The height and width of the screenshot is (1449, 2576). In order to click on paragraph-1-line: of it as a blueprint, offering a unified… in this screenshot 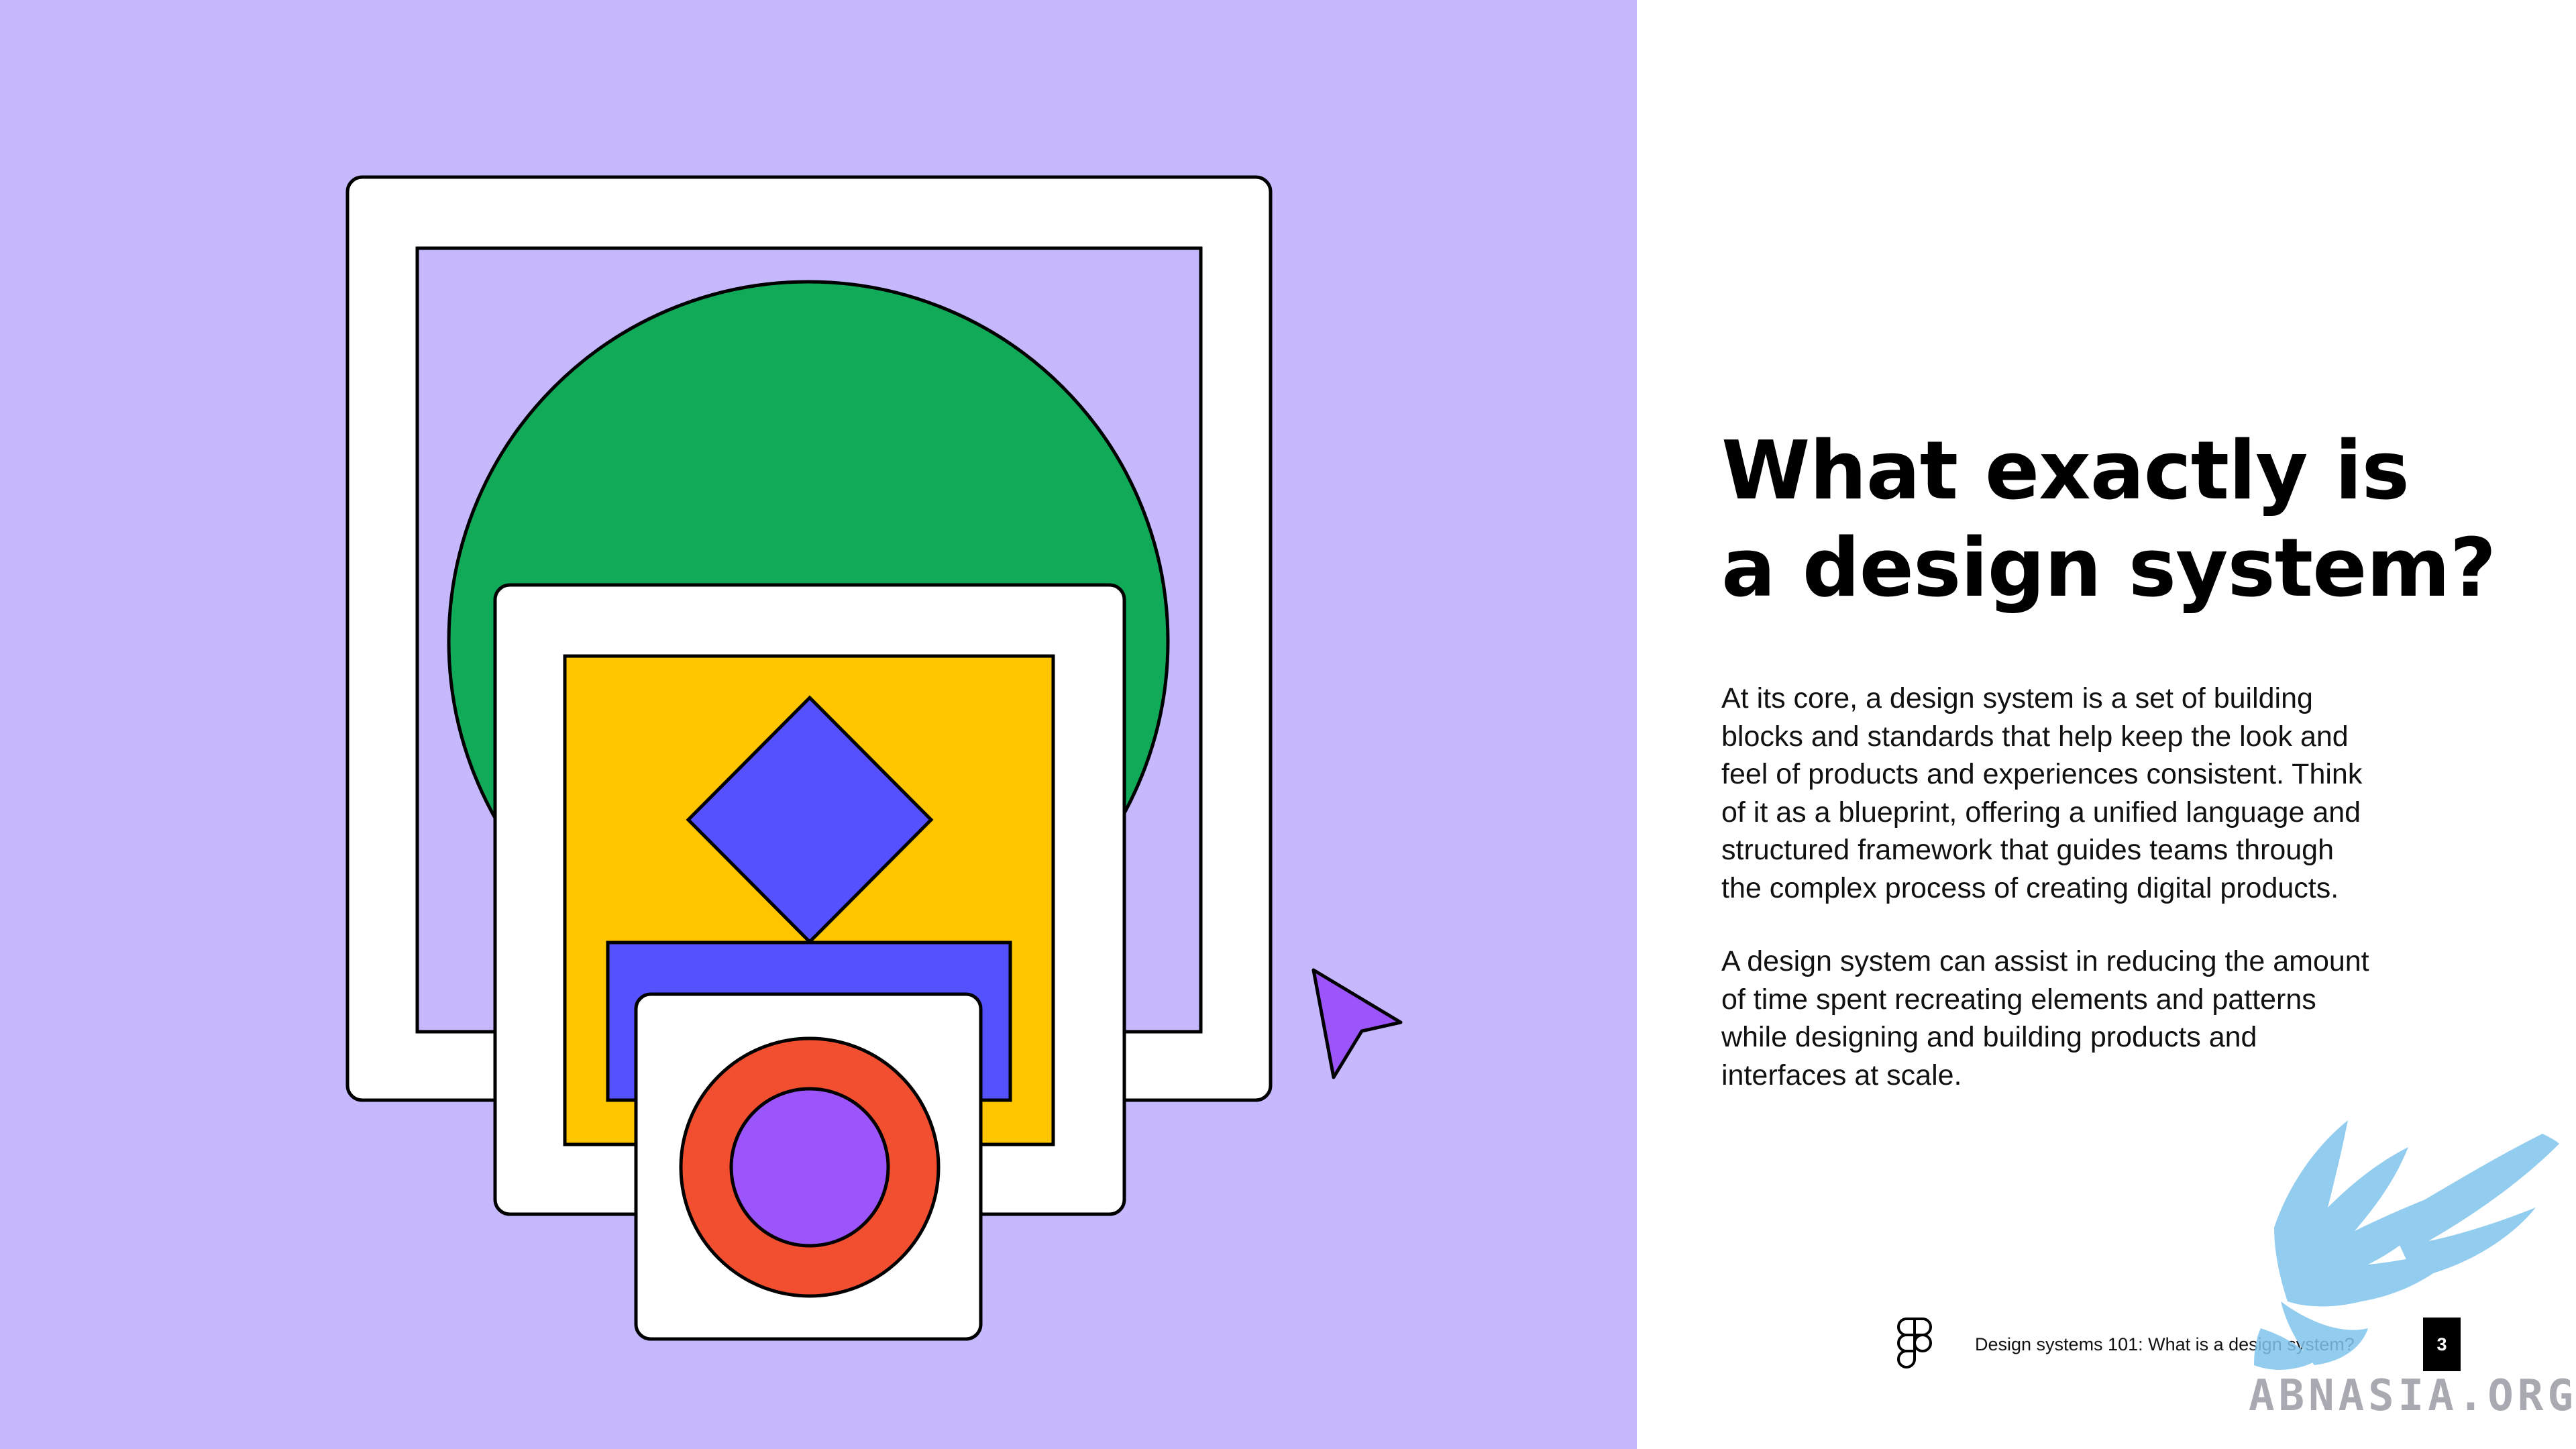, I will do `click(2041, 812)`.